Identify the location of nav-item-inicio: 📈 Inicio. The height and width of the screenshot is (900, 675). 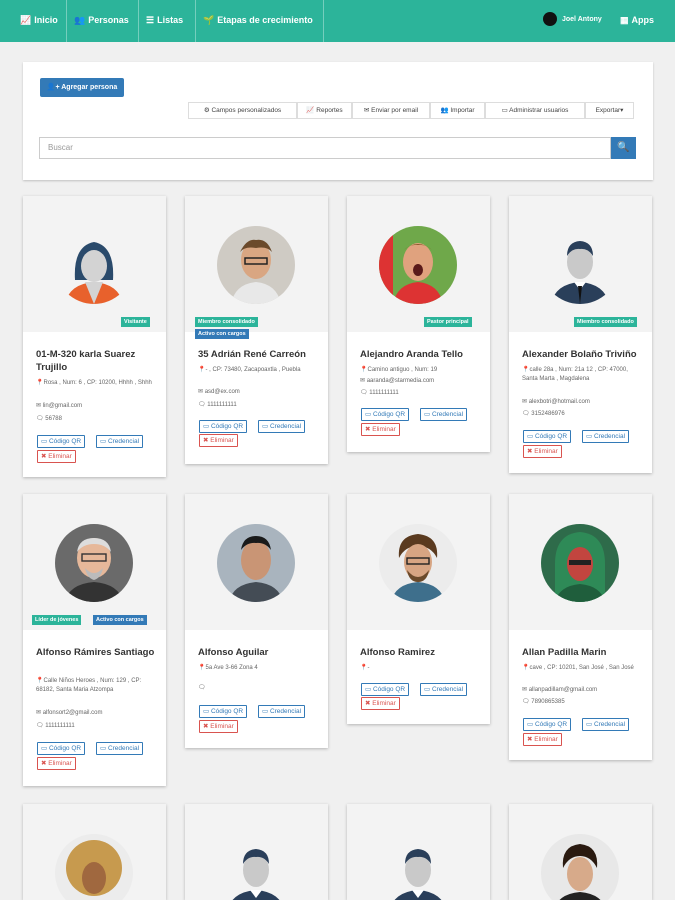
(35, 21).